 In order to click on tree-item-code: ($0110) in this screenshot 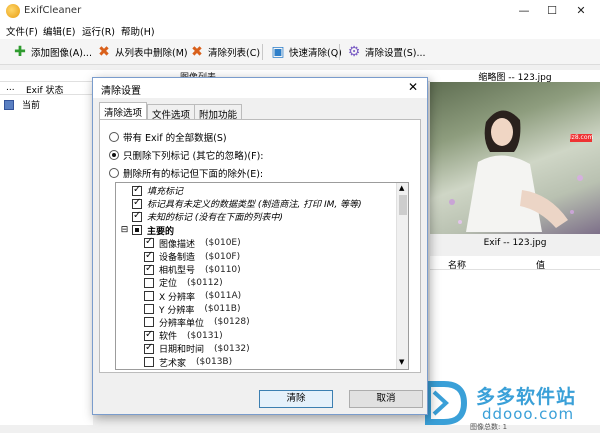, I will do `click(223, 269)`.